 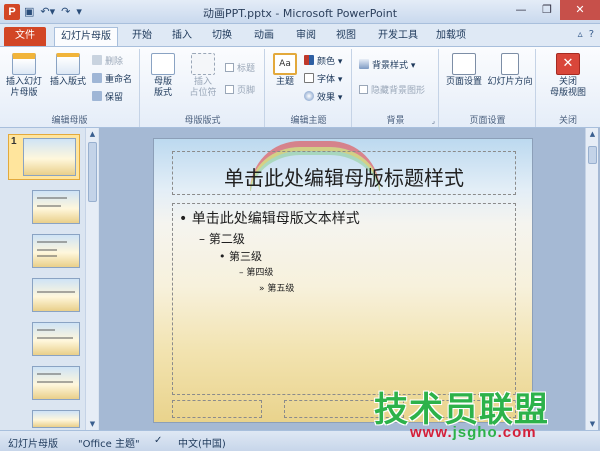 What do you see at coordinates (14, 141) in the screenshot?
I see `slide-number: 1` at bounding box center [14, 141].